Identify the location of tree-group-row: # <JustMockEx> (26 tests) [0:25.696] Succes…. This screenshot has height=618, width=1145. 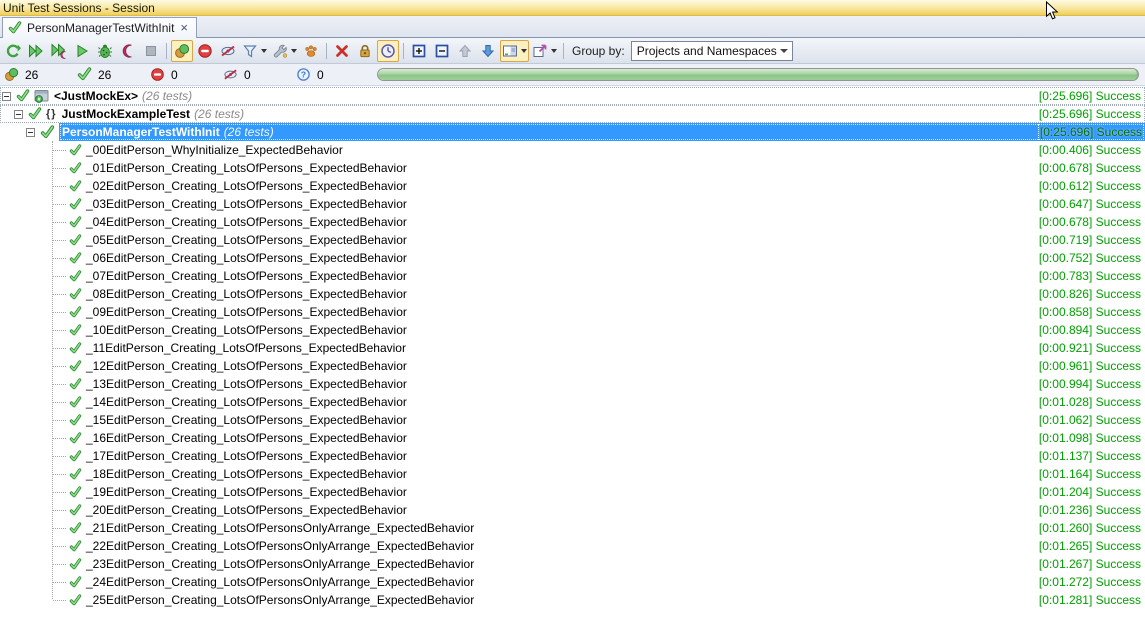
(572, 96).